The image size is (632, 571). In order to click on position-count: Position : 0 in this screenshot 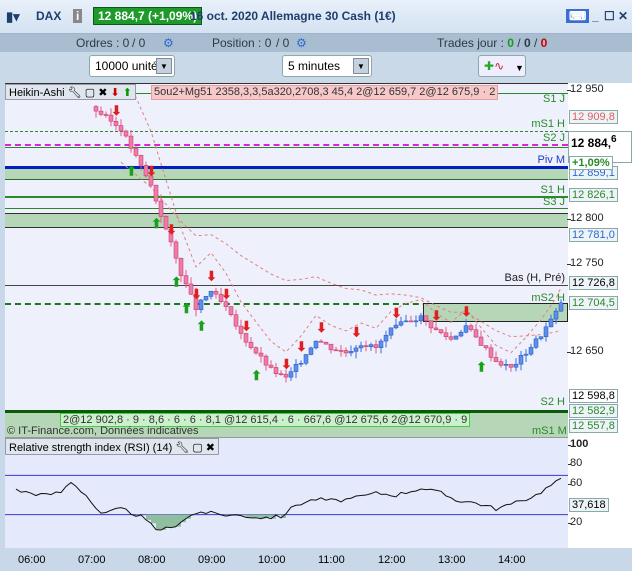, I will do `click(242, 43)`.